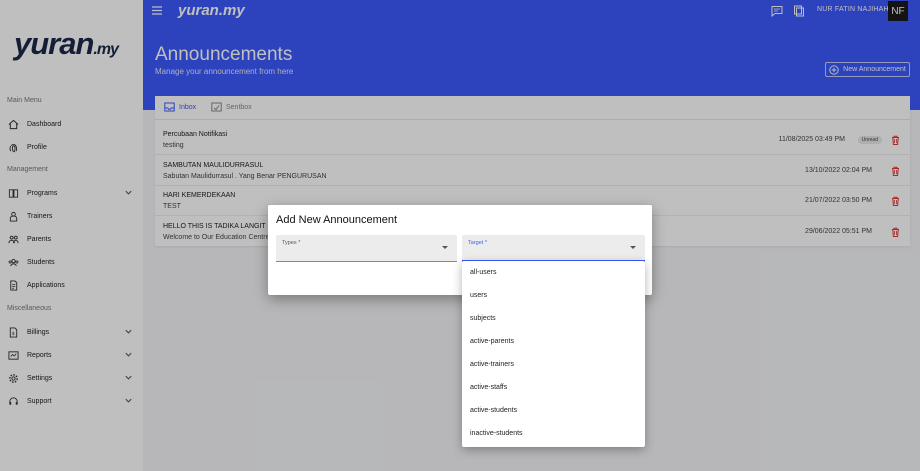  I want to click on dialog-title: Add New Announcement, so click(337, 220).